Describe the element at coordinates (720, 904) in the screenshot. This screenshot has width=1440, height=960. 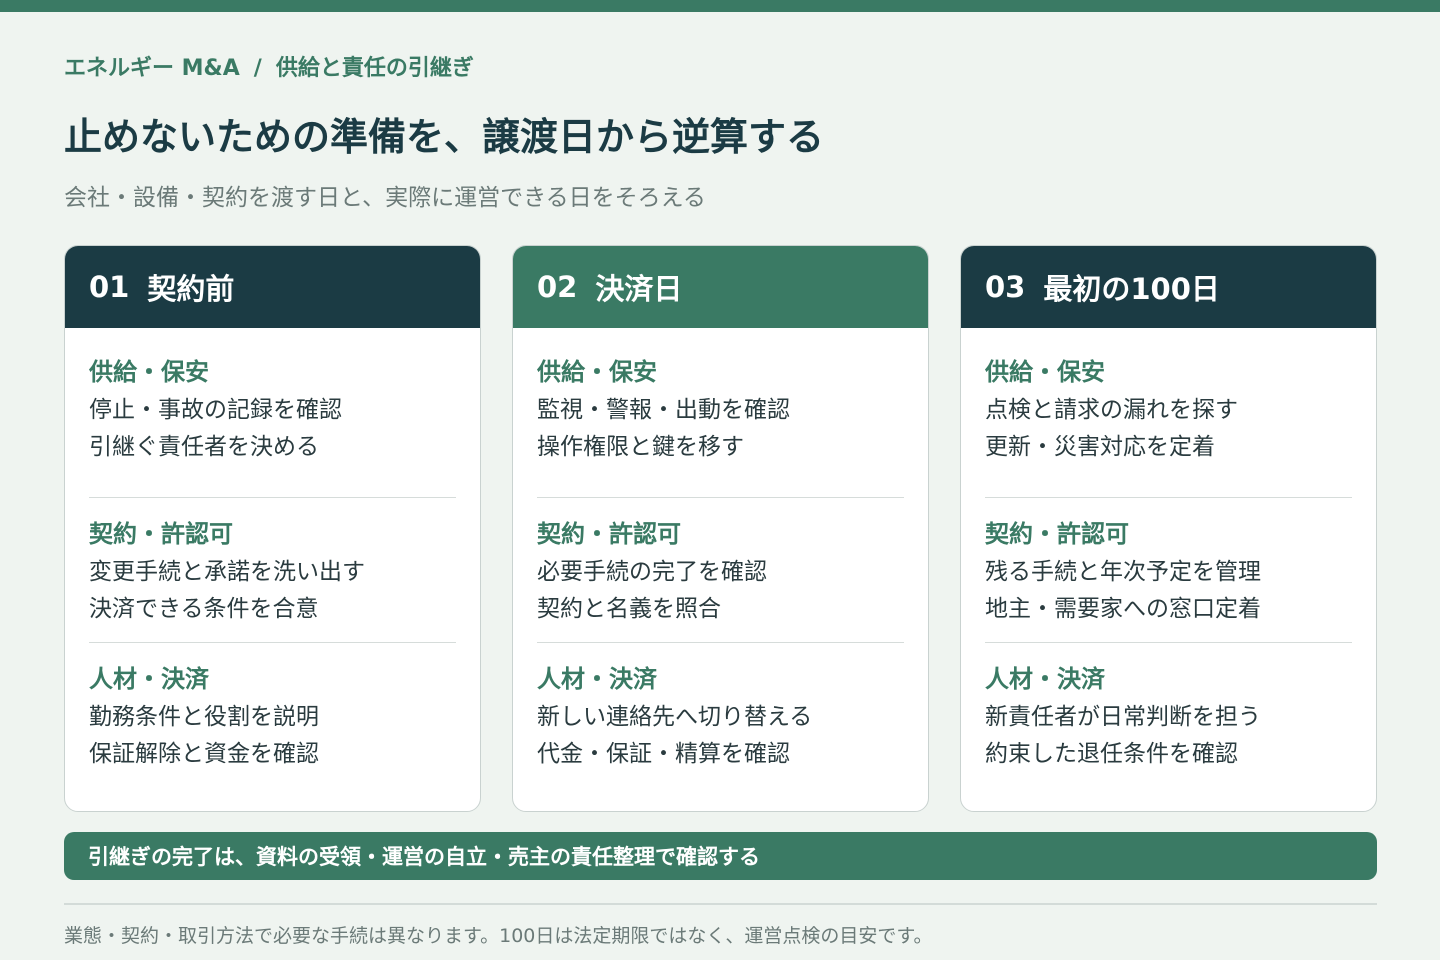
I see `footer-divider` at that location.